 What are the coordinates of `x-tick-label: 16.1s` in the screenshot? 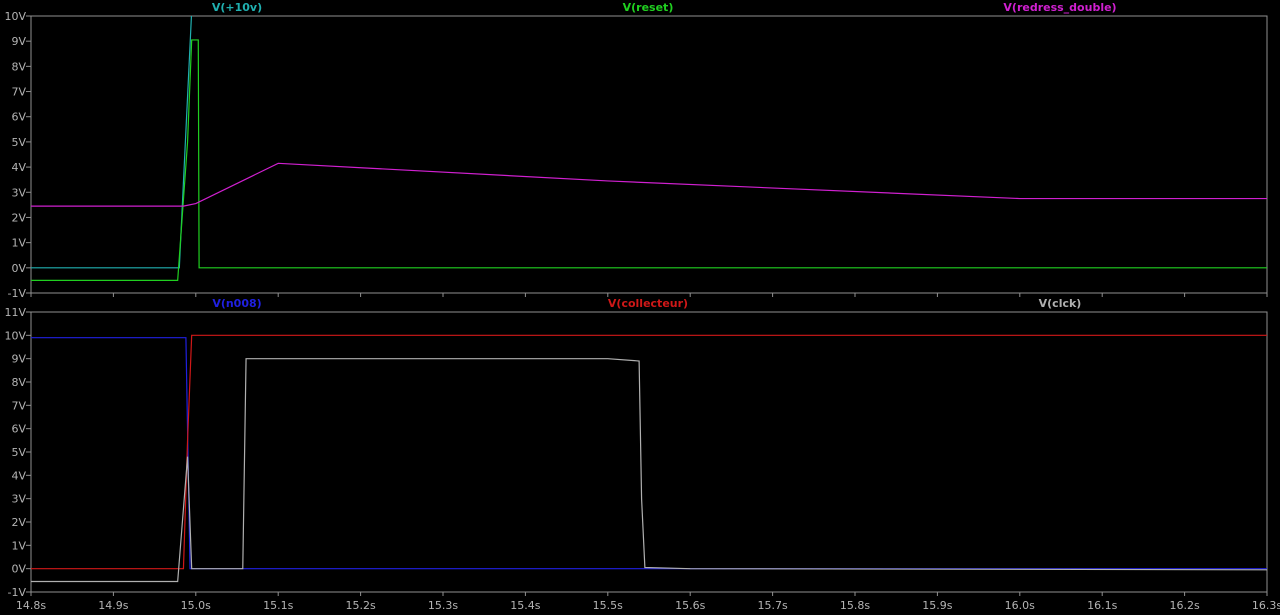 It's located at (1102, 605).